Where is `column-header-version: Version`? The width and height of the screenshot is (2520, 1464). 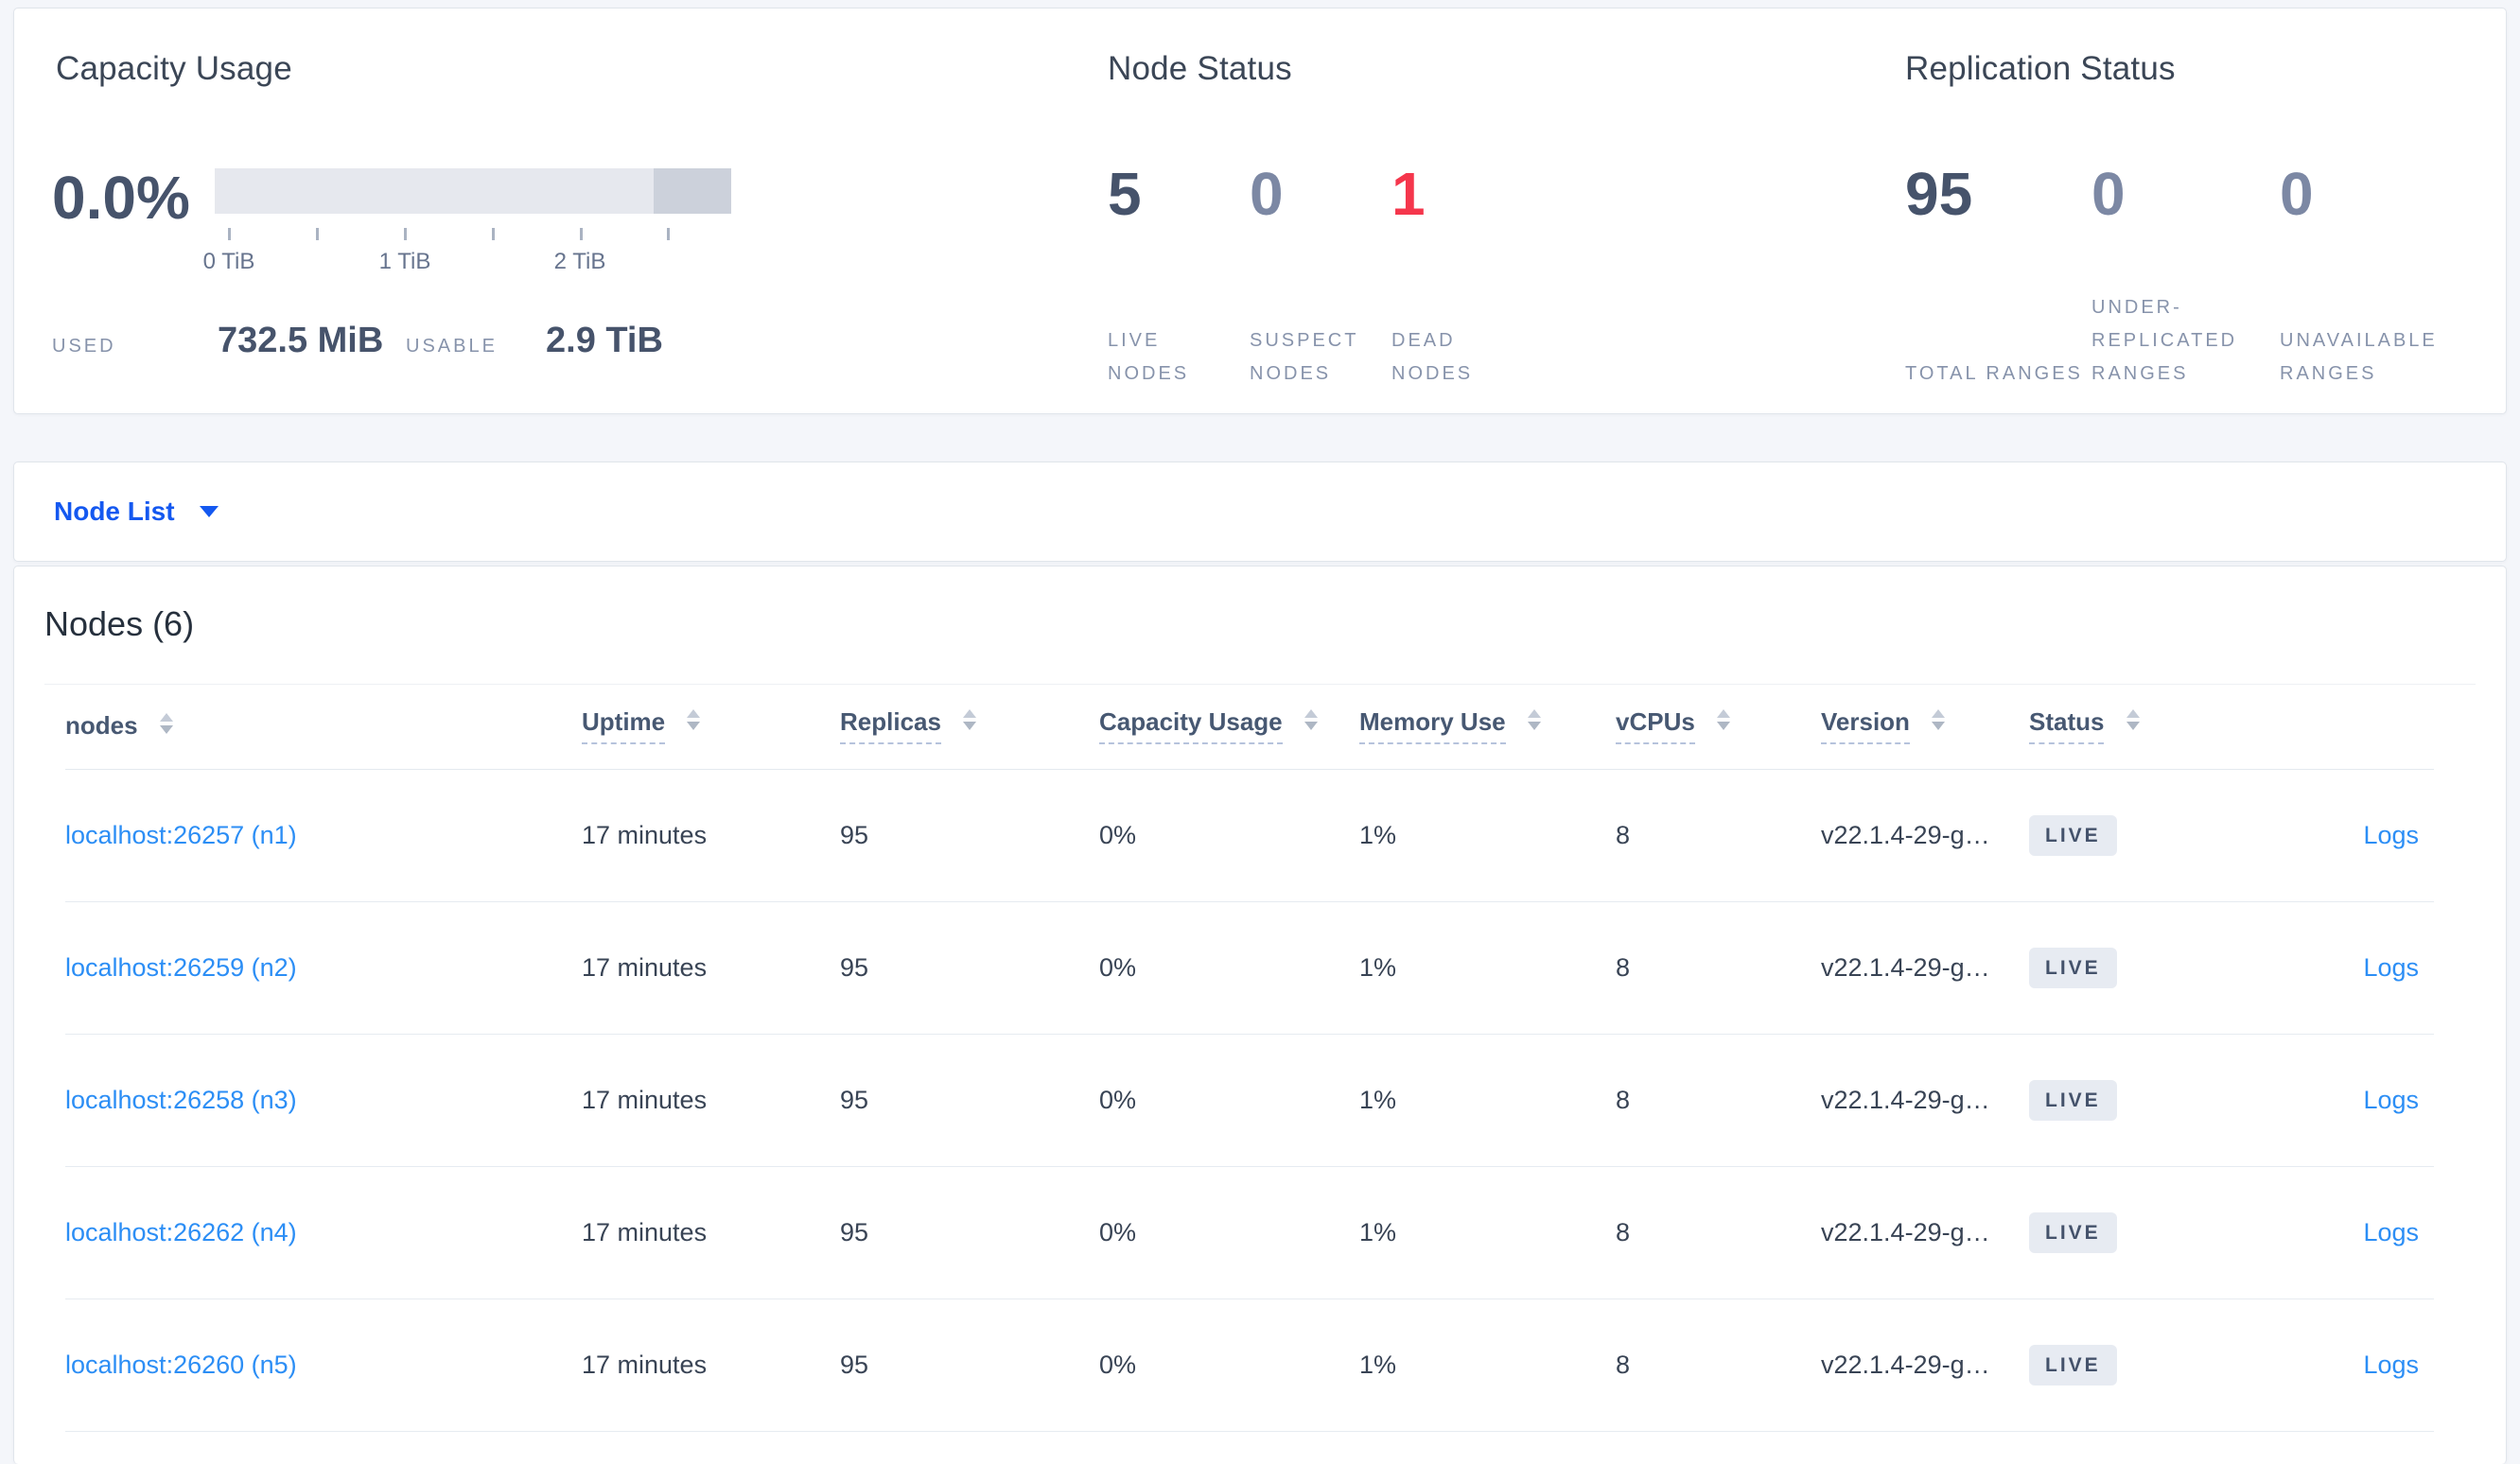
column-header-version: Version is located at coordinates (1925, 726).